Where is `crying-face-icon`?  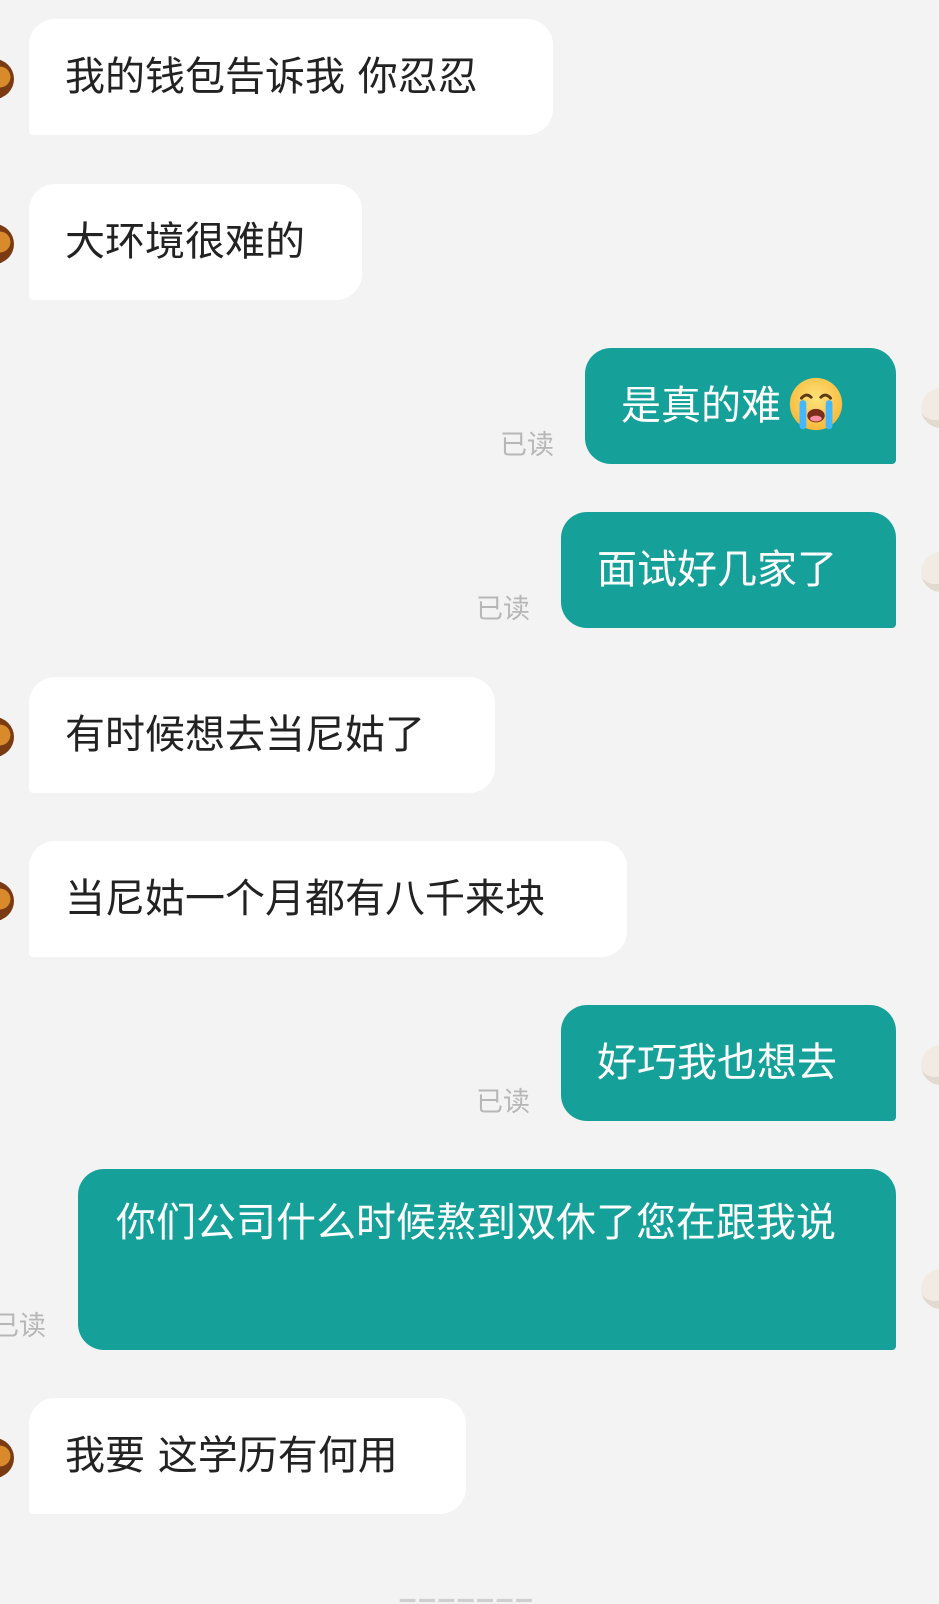 crying-face-icon is located at coordinates (816, 404).